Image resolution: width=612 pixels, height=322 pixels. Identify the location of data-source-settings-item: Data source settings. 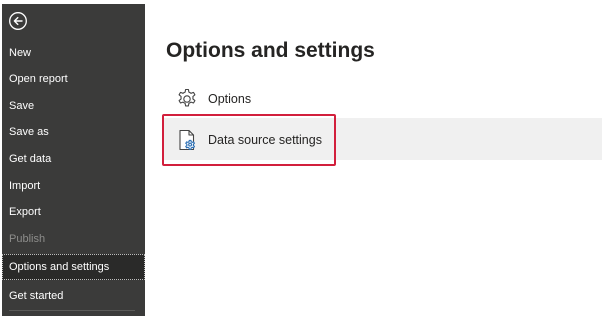
(248, 140).